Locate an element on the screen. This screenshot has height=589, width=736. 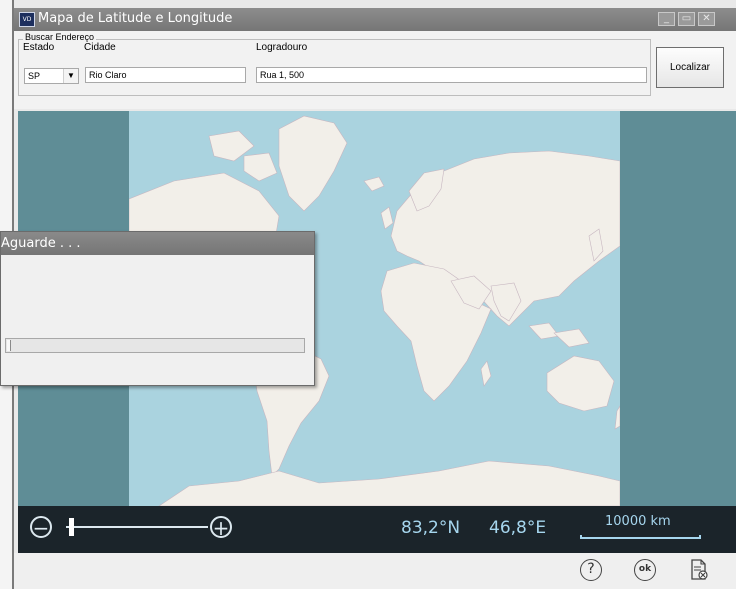
dialog-title-bar: Aguarde . . . is located at coordinates (157, 243).